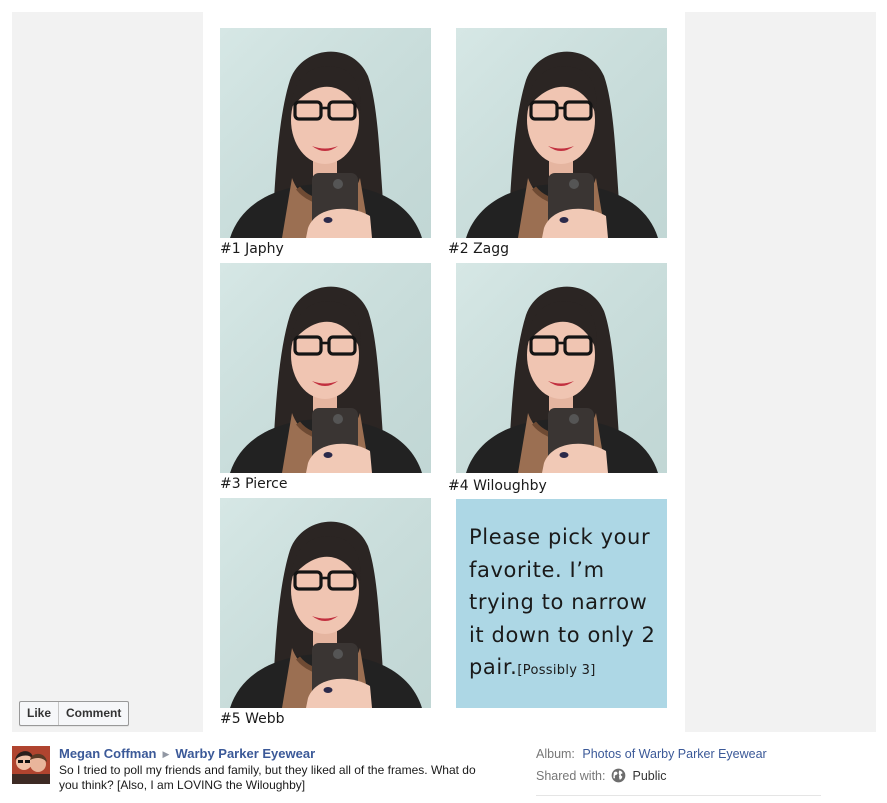 The image size is (887, 803). I want to click on comment-button: Comment, so click(93, 713).